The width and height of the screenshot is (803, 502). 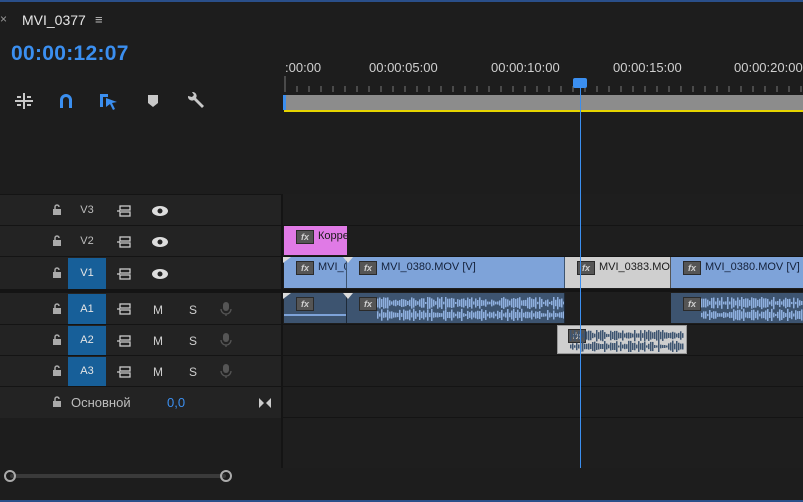 What do you see at coordinates (140, 210) in the screenshot?
I see `track-header-v3: V3` at bounding box center [140, 210].